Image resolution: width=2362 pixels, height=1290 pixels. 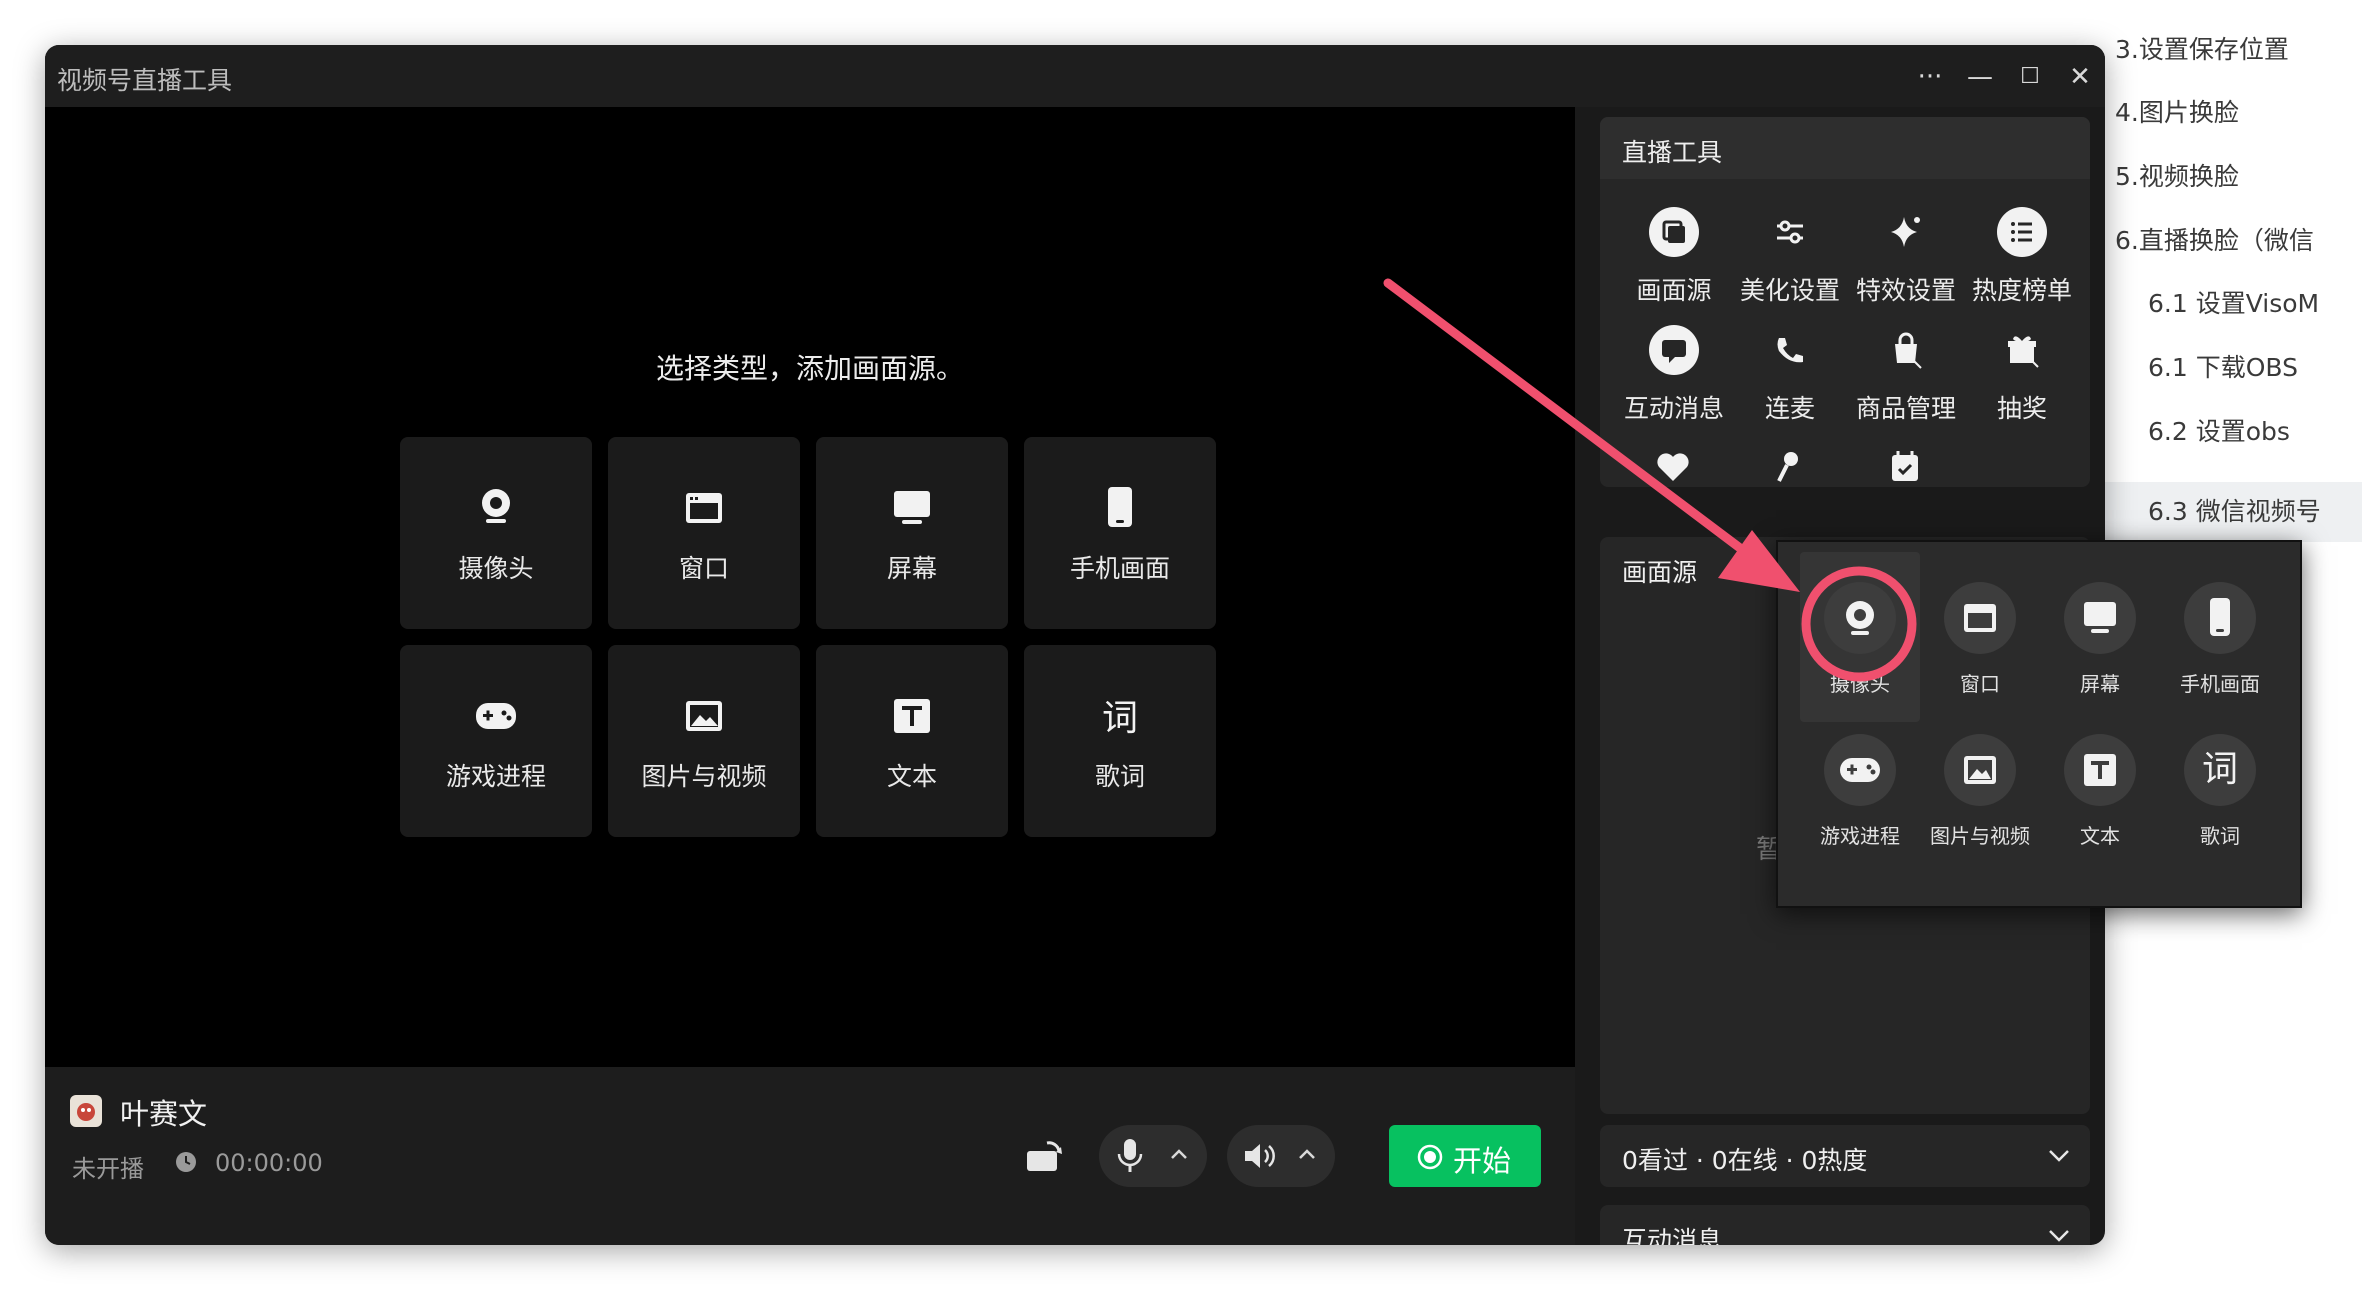 What do you see at coordinates (1790, 350) in the screenshot?
I see `call-icon` at bounding box center [1790, 350].